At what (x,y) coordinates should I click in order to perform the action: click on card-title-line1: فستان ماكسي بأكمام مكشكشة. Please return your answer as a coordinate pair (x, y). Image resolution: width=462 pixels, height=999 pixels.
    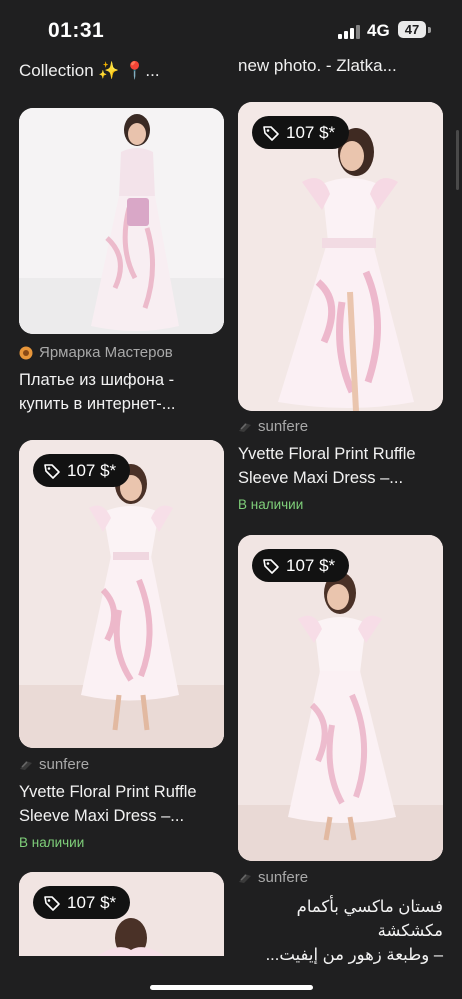
    Looking at the image, I should click on (369, 919).